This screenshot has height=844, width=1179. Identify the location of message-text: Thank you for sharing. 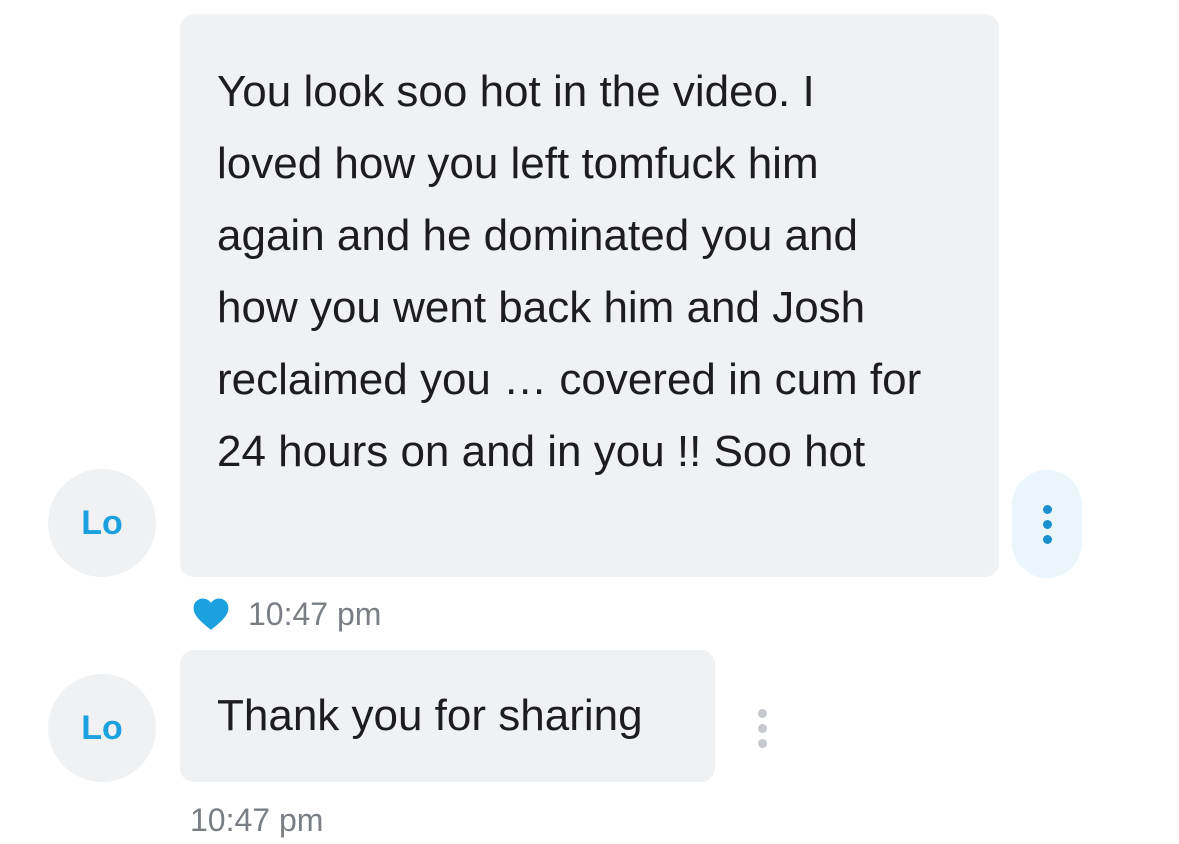
(430, 715).